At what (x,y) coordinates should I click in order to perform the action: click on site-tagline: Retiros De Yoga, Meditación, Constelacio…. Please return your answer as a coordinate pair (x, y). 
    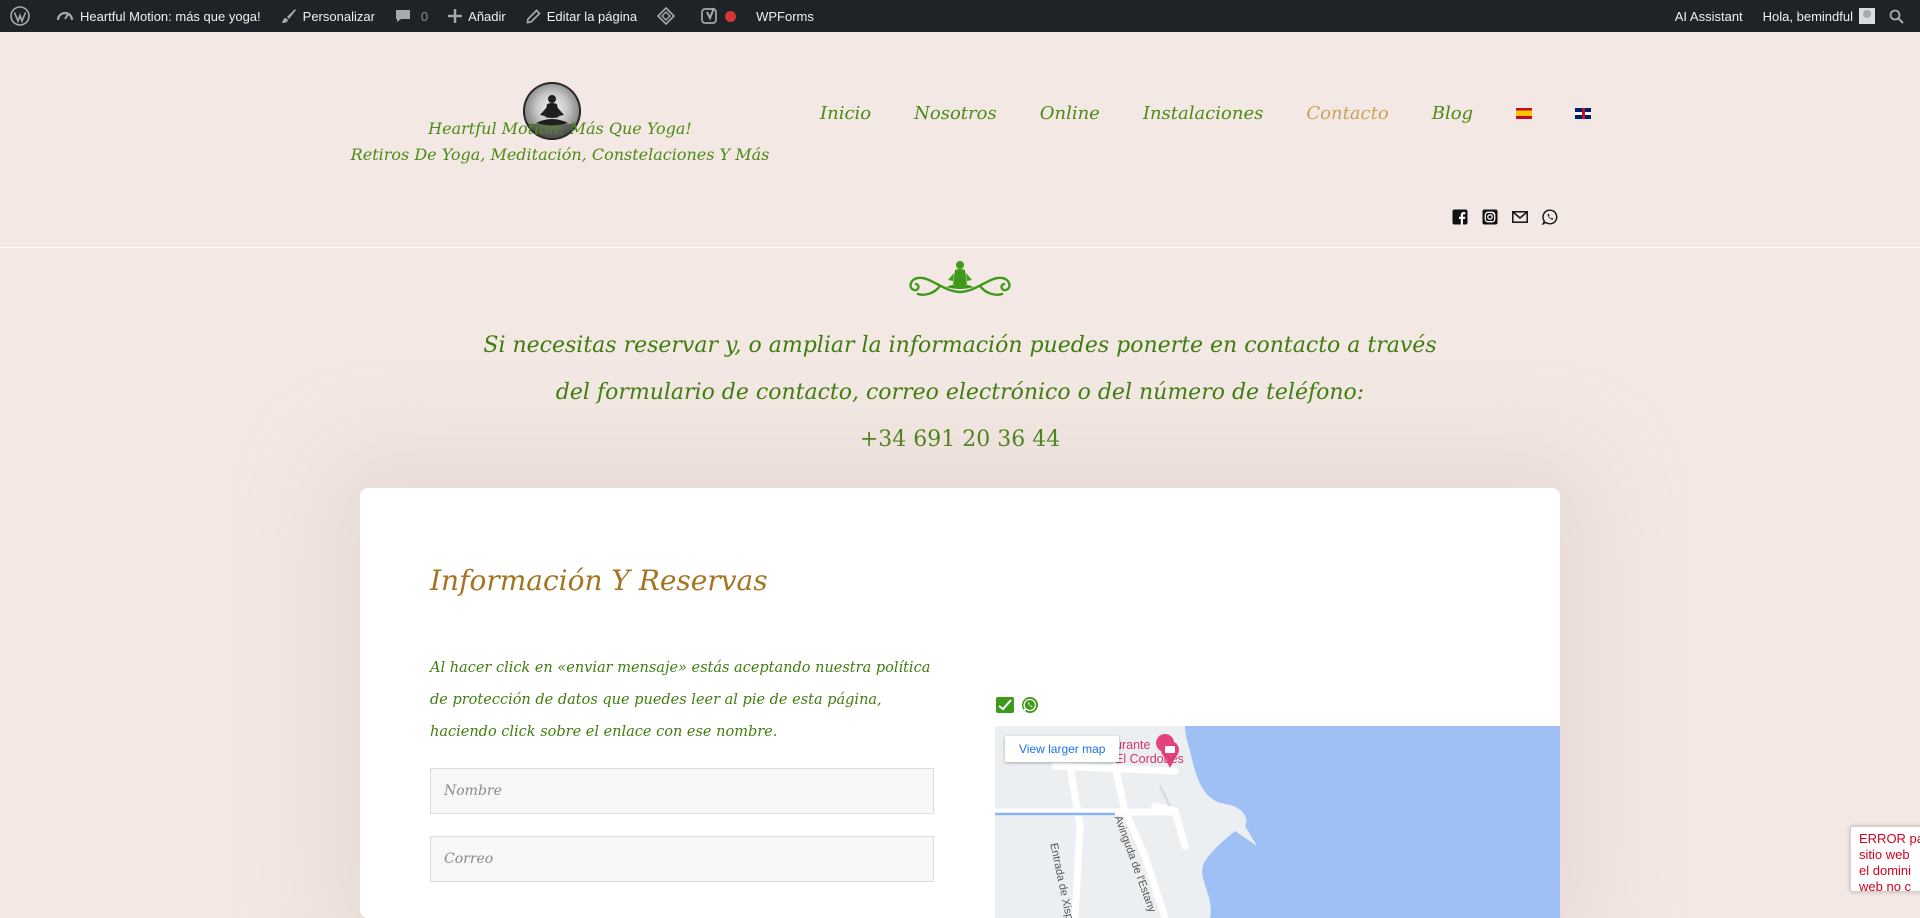
    Looking at the image, I should click on (560, 154).